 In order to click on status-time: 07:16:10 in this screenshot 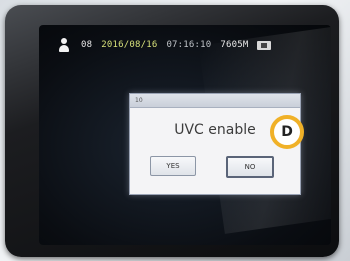, I will do `click(189, 45)`.